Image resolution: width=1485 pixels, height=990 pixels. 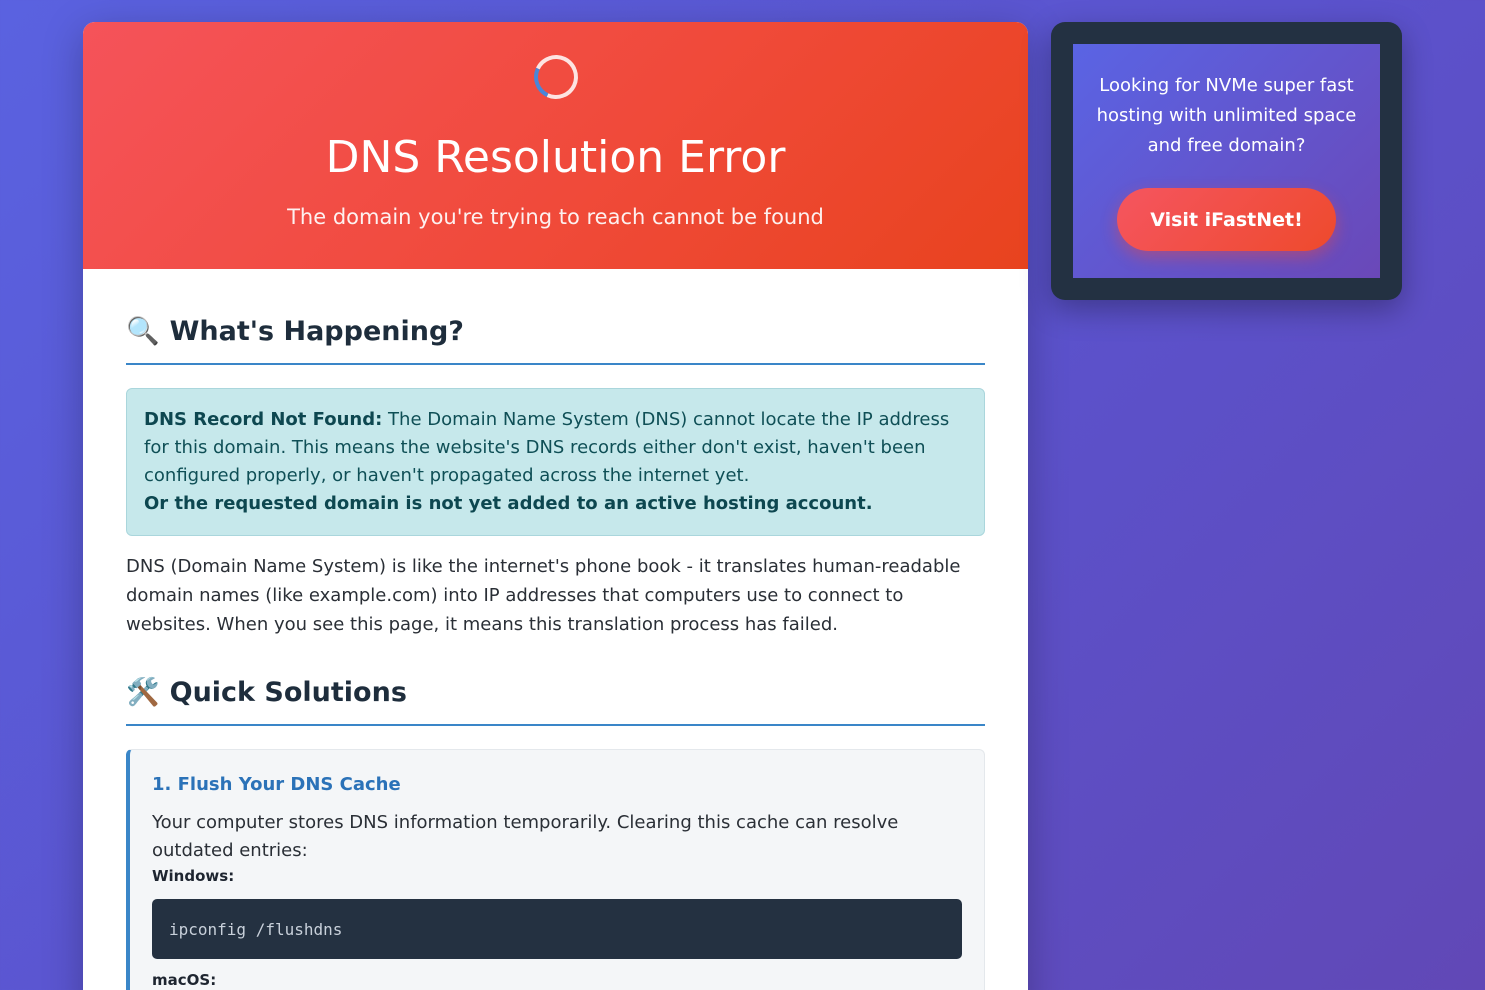 What do you see at coordinates (255, 929) in the screenshot?
I see `code-command: ipconfig /flushdns` at bounding box center [255, 929].